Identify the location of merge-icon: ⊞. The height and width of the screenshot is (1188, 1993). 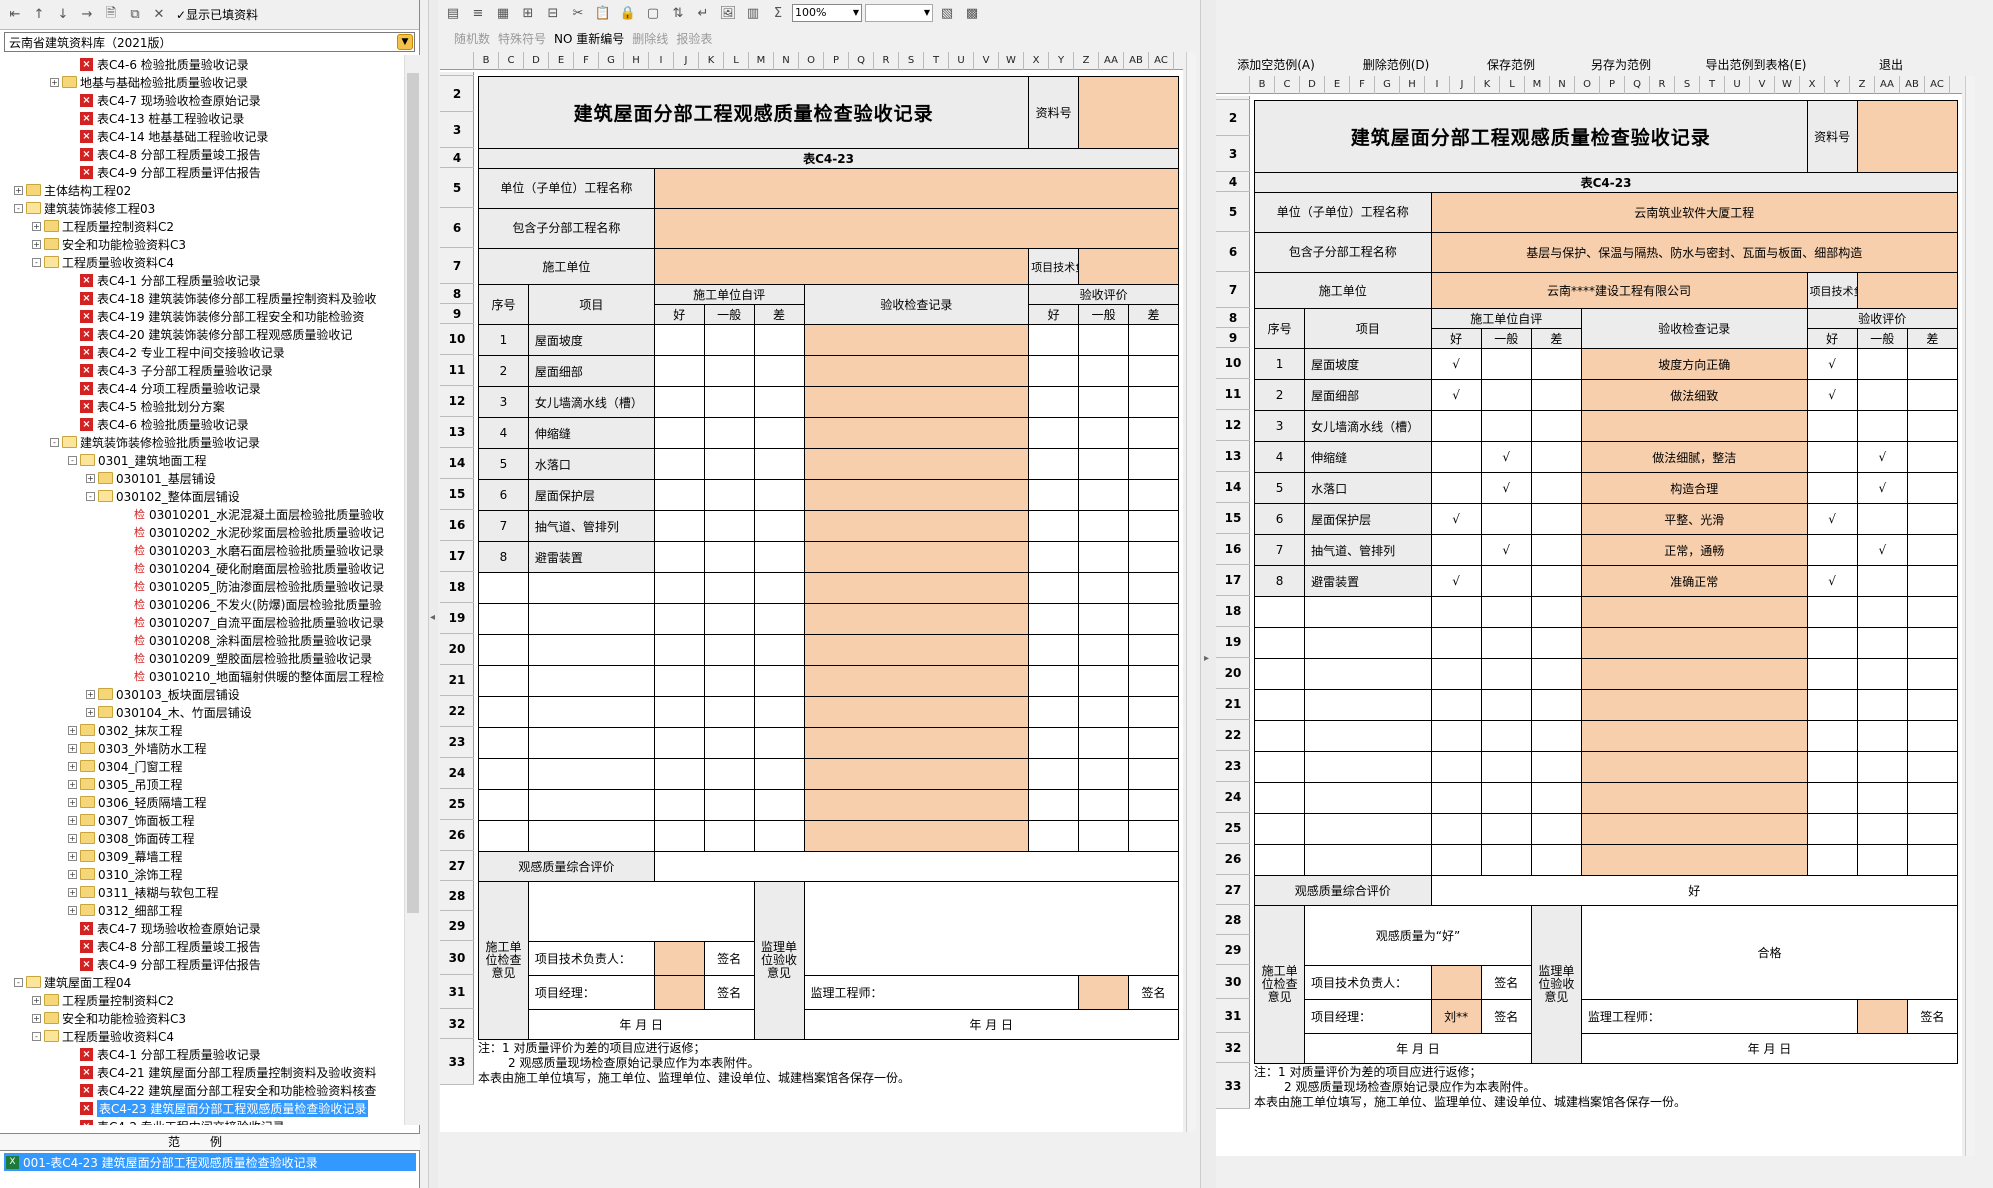
(528, 13).